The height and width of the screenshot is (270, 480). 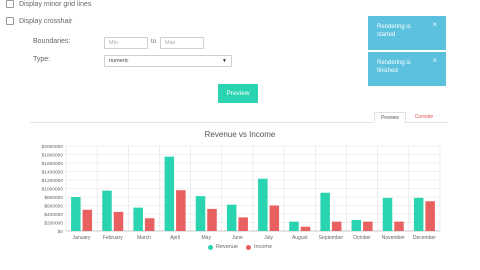 What do you see at coordinates (362, 238) in the screenshot?
I see `x-tick-label: October` at bounding box center [362, 238].